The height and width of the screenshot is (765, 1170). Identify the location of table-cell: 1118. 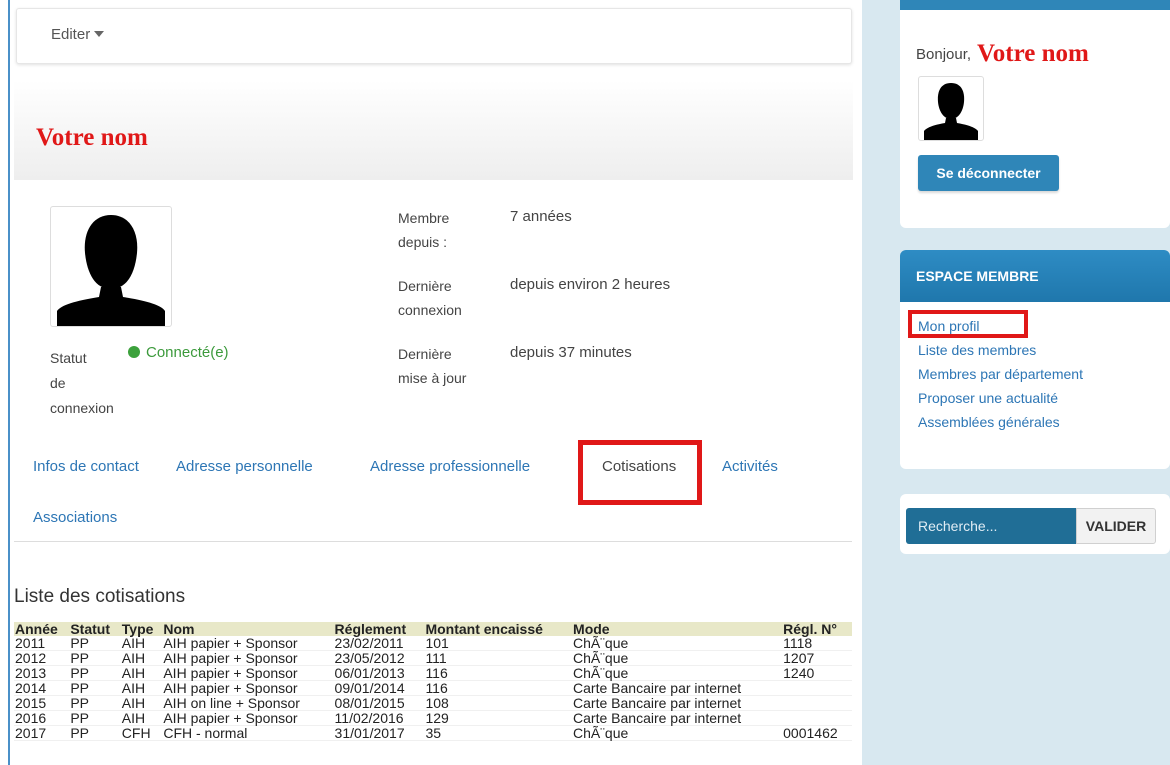
(817, 643).